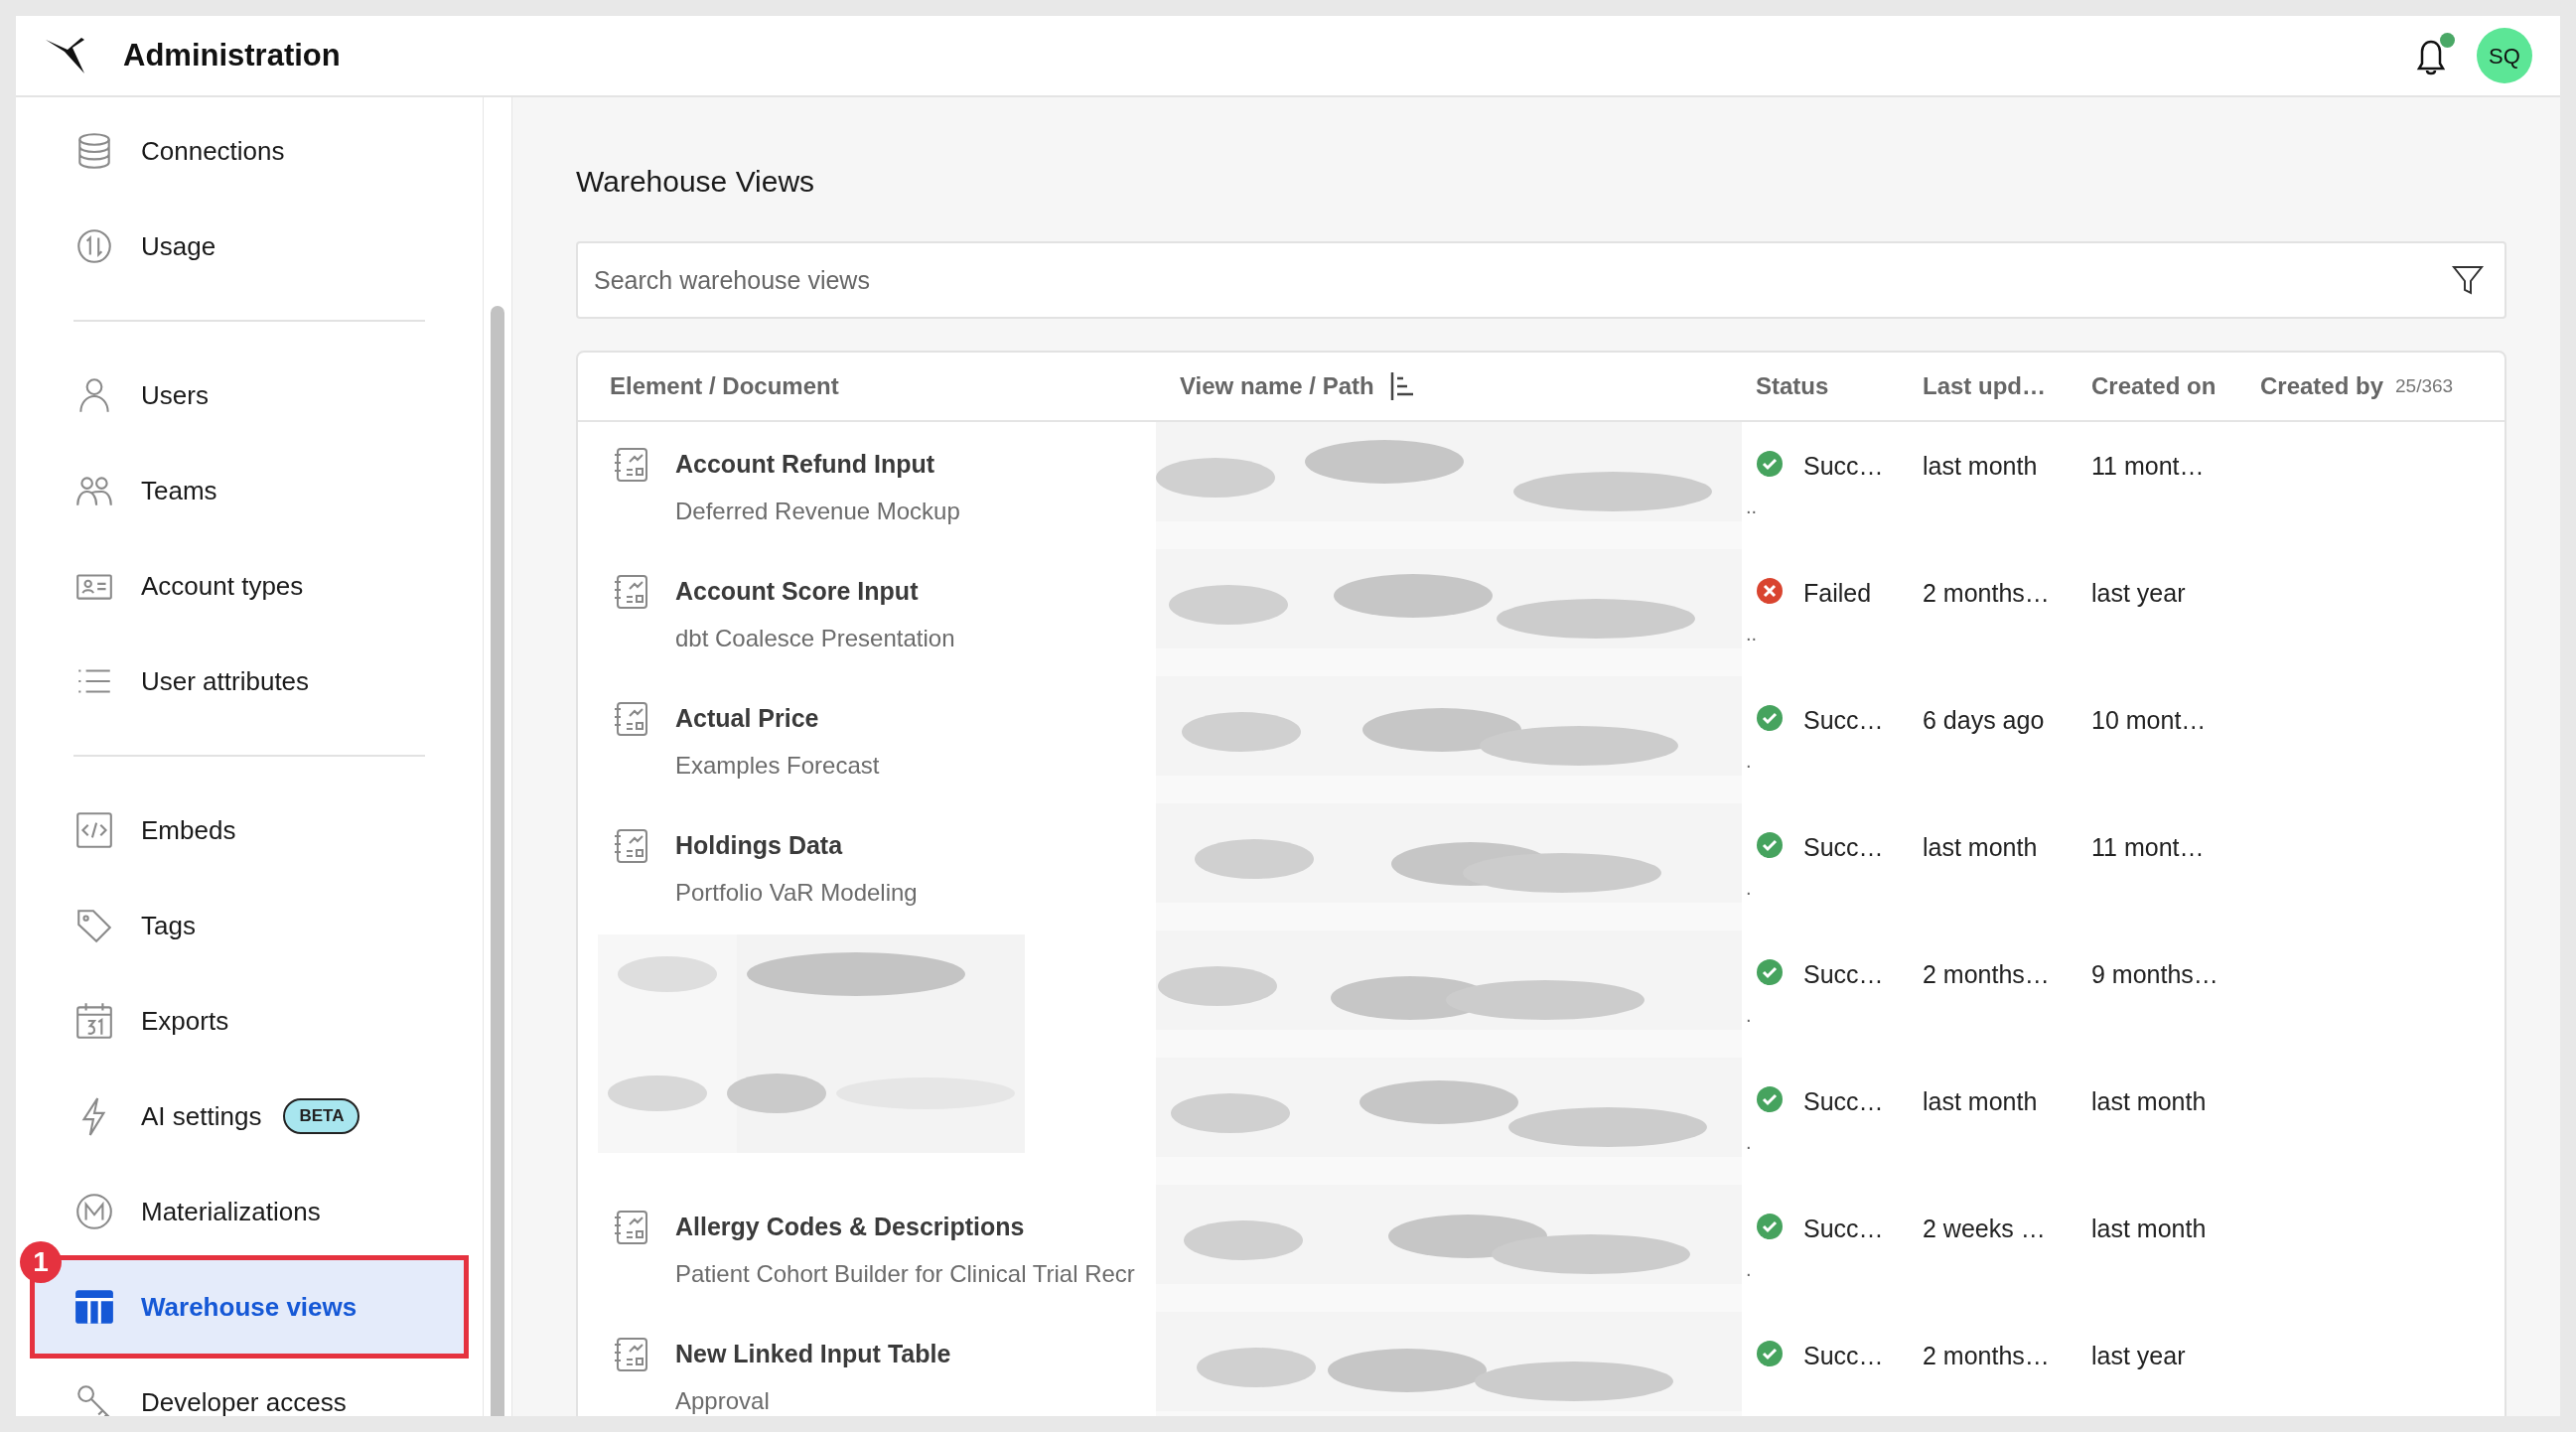 This screenshot has width=2576, height=1432. What do you see at coordinates (815, 638) in the screenshot?
I see `document-name: dbt Coalesce Presentation` at bounding box center [815, 638].